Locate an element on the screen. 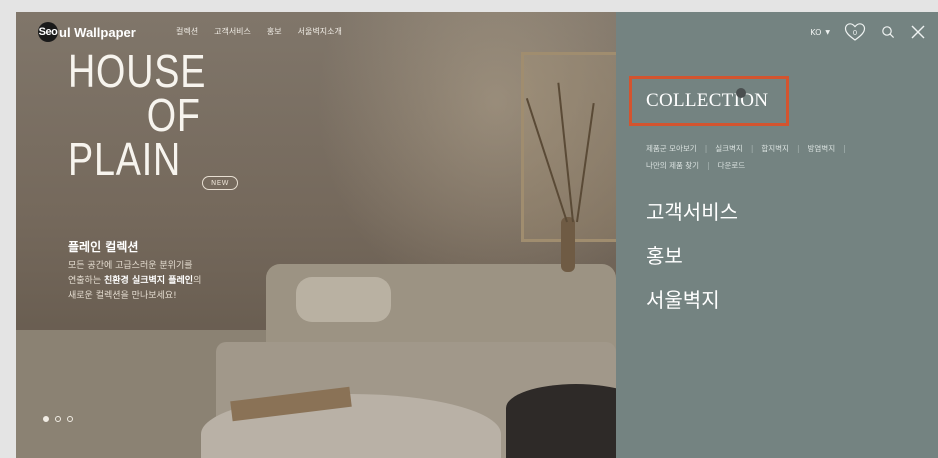 Image resolution: width=938 pixels, height=458 pixels. top-nav: Seo ul Wallpaper 컬렉션 고객서비스 홍보 서울벽지소개 is located at coordinates (316, 30).